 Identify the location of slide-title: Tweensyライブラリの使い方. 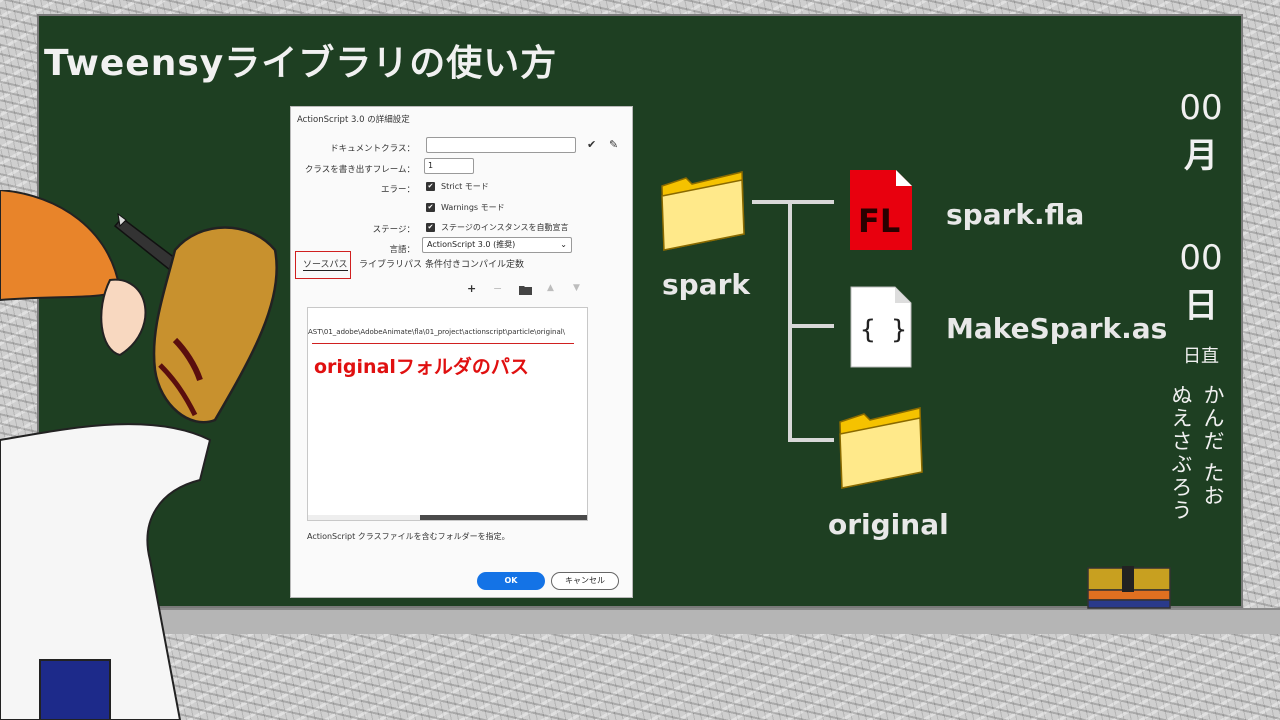
(301, 63).